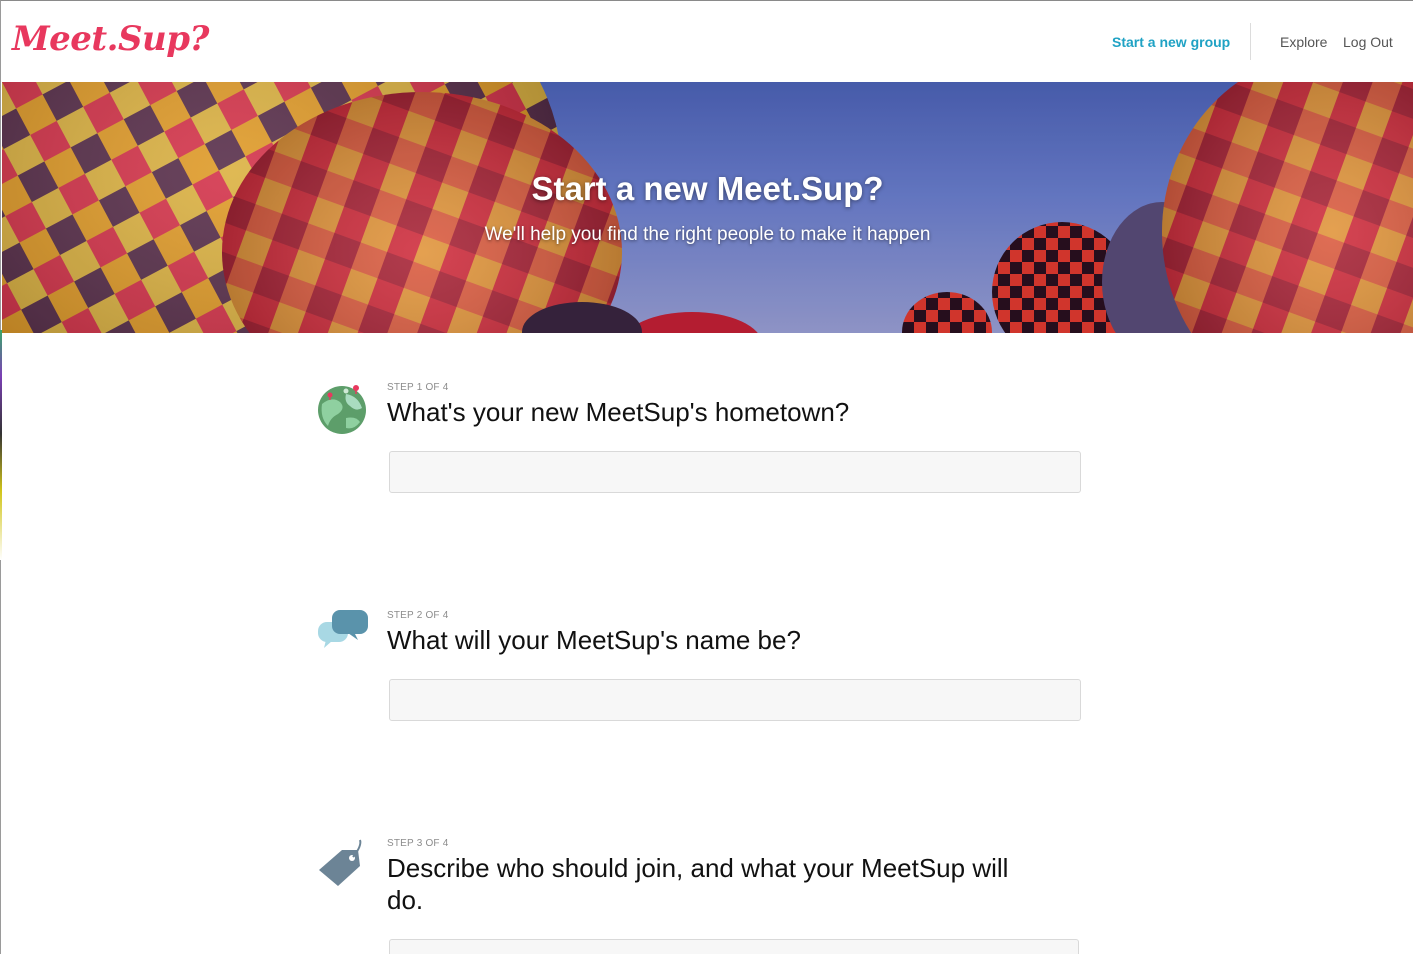 This screenshot has height=954, width=1413. I want to click on site-logo: Meet.Sup?, so click(110, 39).